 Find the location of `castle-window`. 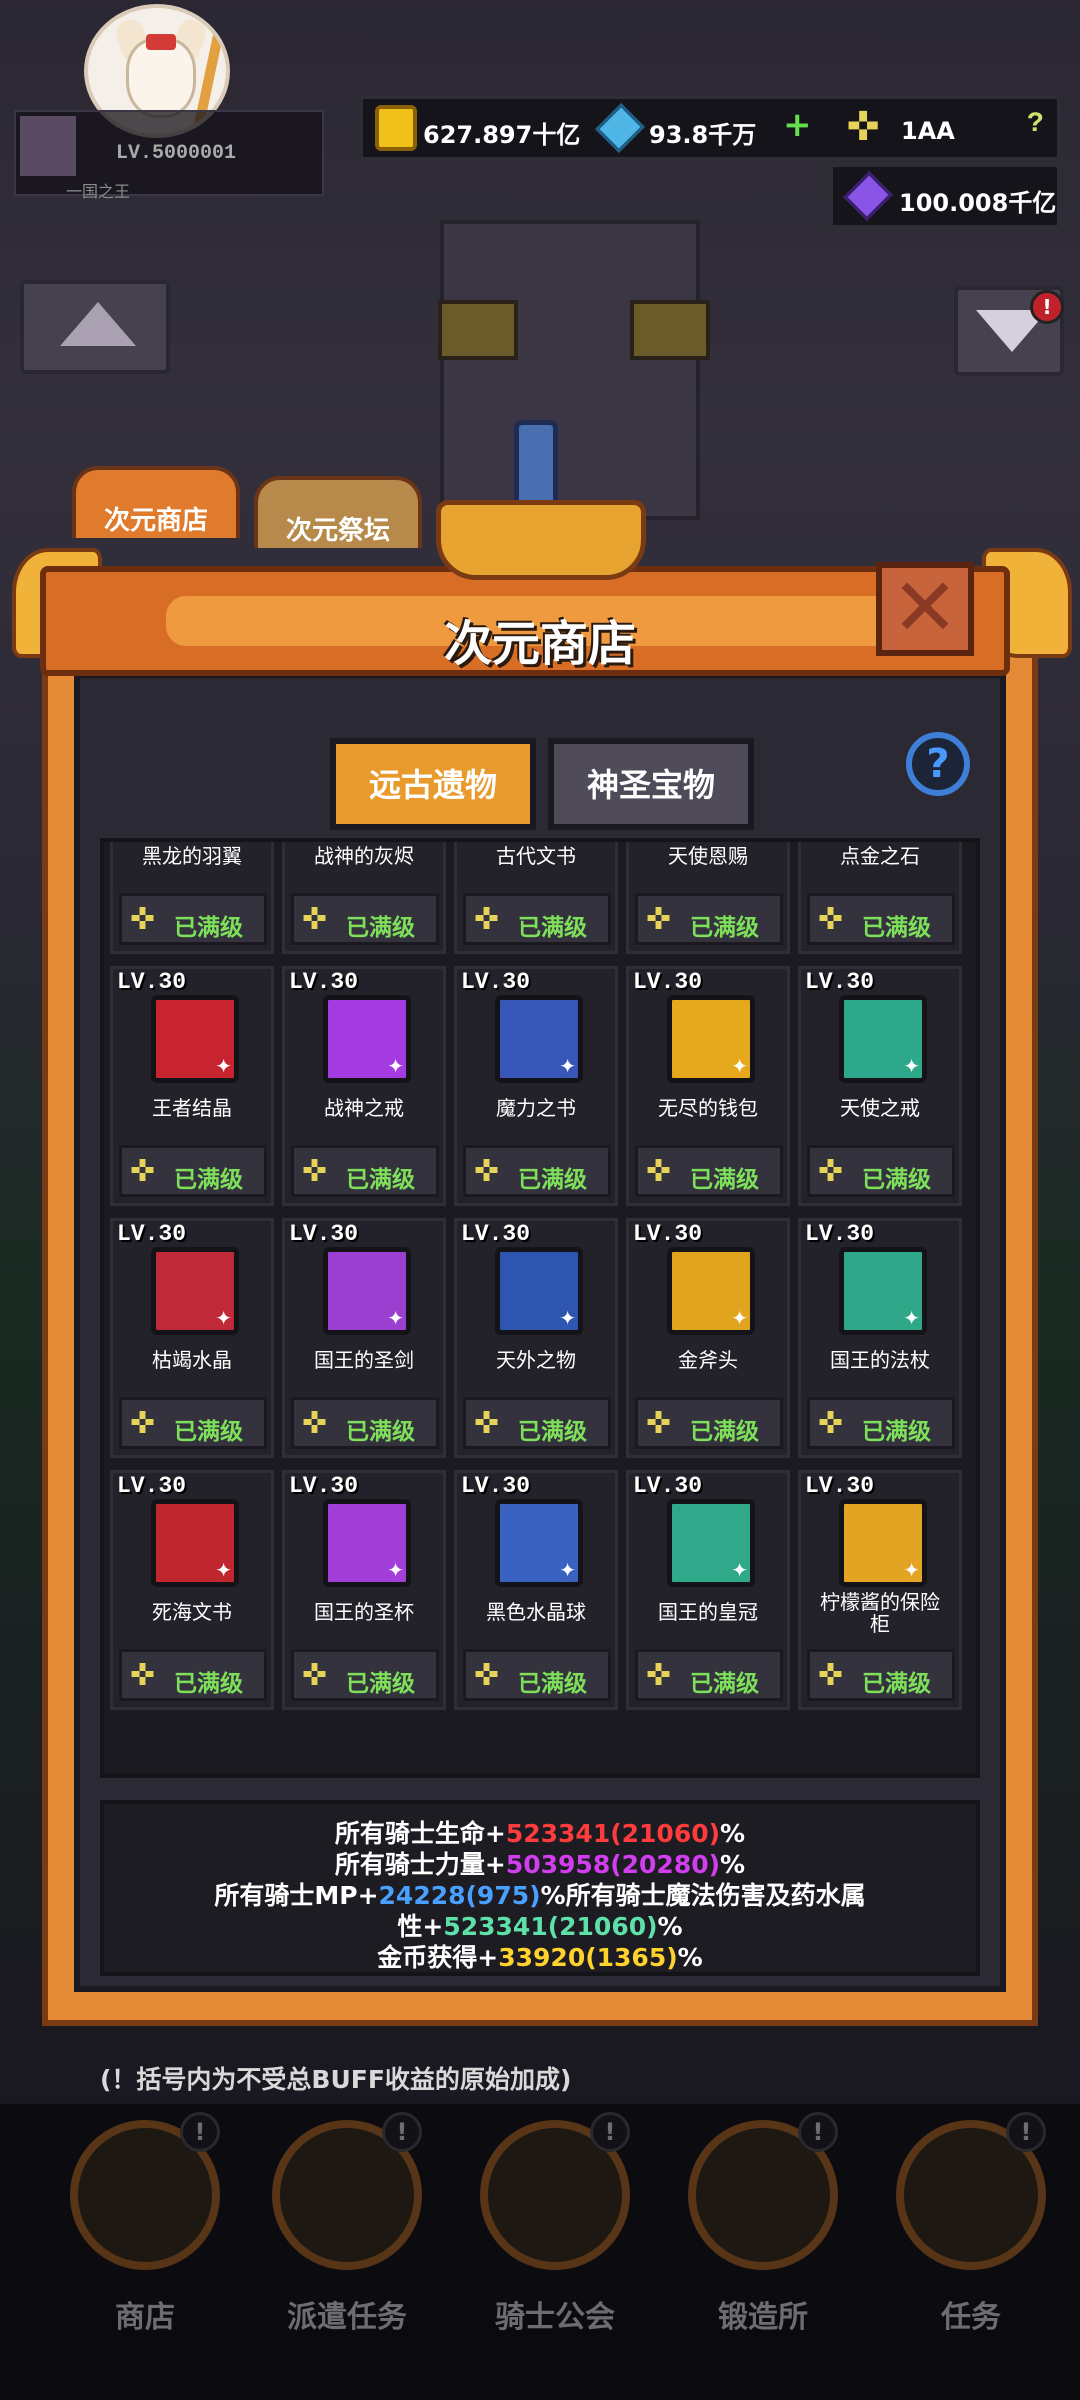

castle-window is located at coordinates (670, 330).